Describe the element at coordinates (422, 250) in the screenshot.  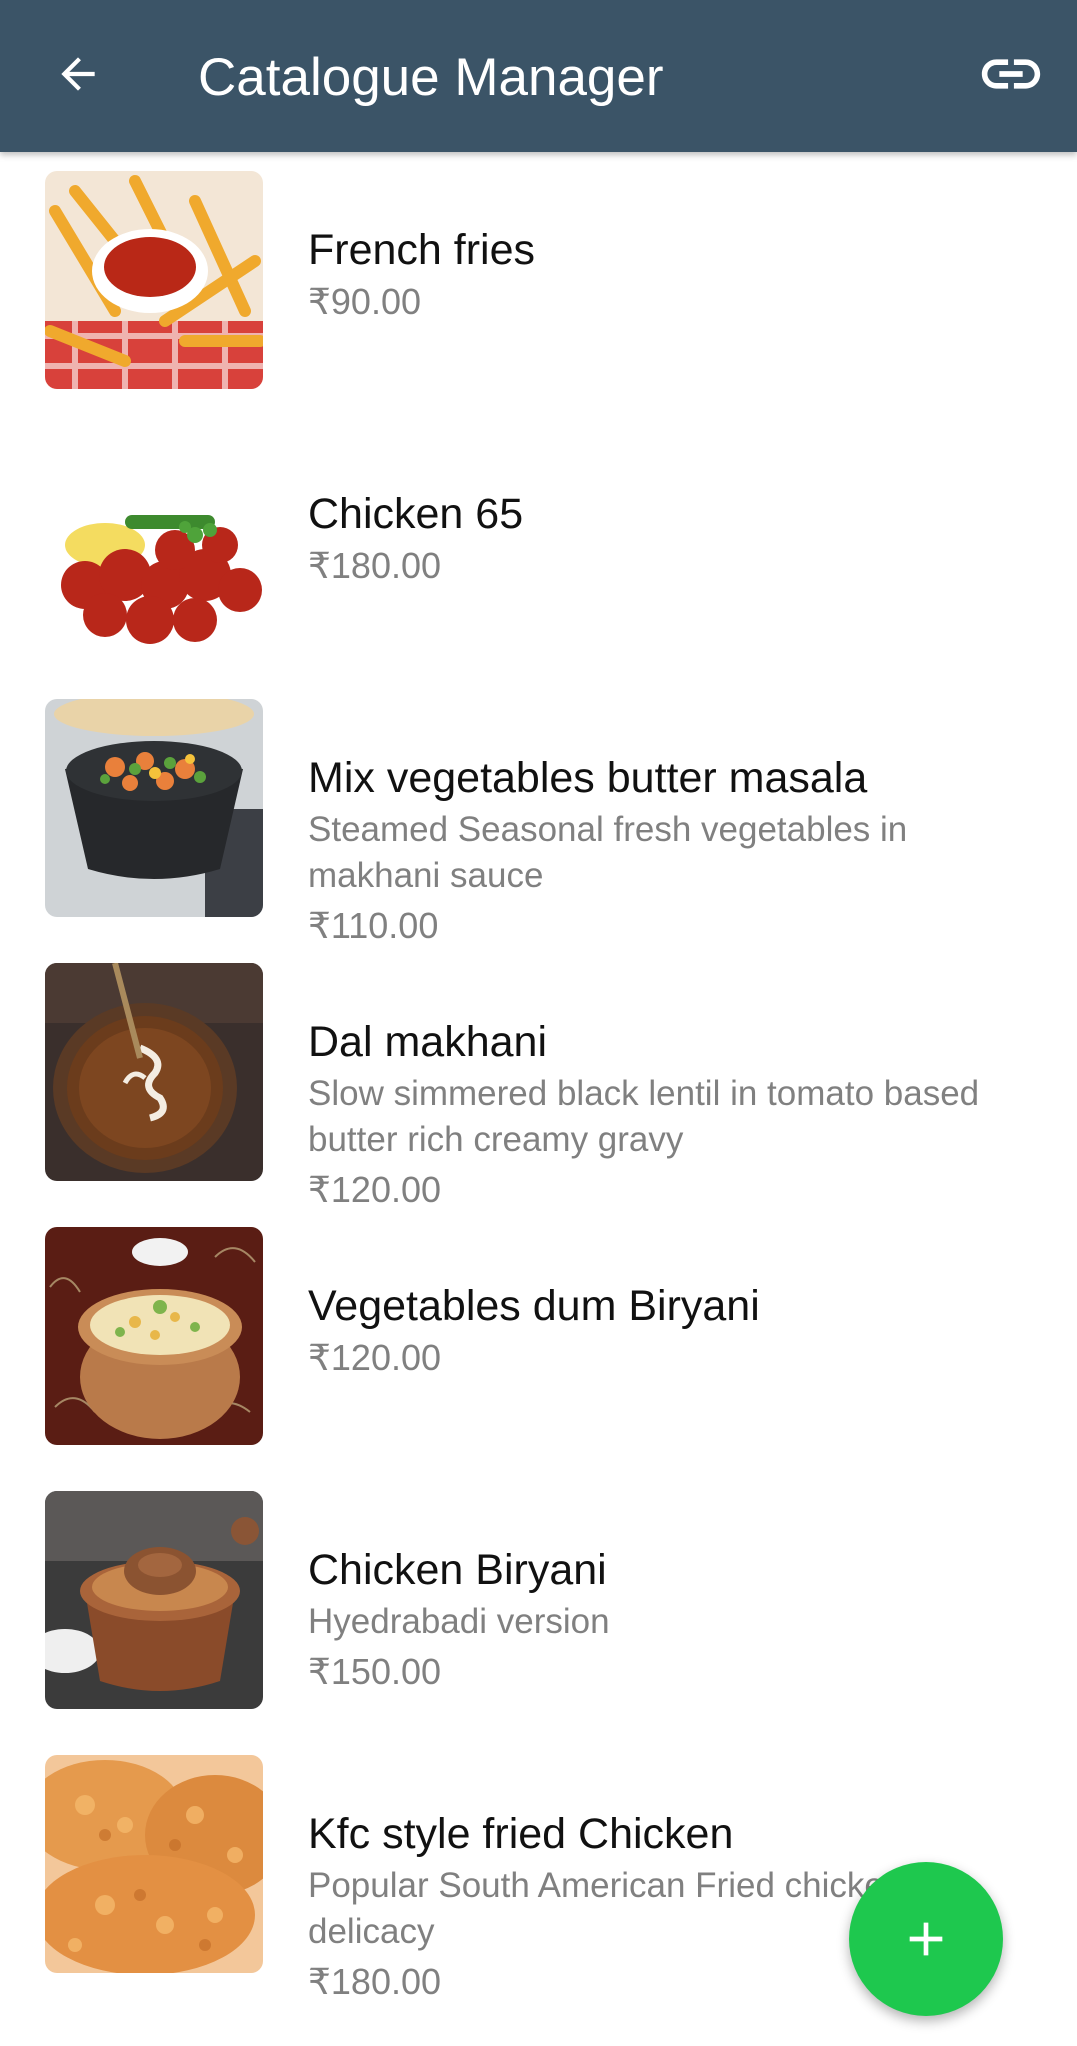
I see `item-name: French fries` at that location.